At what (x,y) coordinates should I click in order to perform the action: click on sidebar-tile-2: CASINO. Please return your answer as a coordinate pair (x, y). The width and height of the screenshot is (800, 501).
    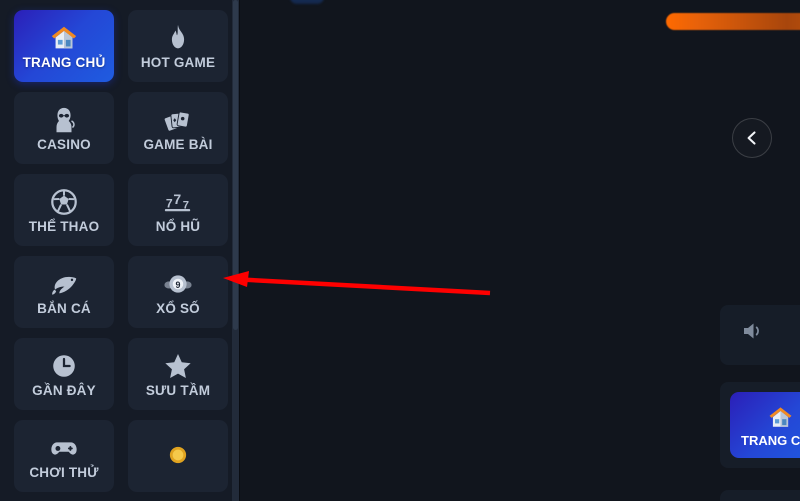
    Looking at the image, I should click on (64, 128).